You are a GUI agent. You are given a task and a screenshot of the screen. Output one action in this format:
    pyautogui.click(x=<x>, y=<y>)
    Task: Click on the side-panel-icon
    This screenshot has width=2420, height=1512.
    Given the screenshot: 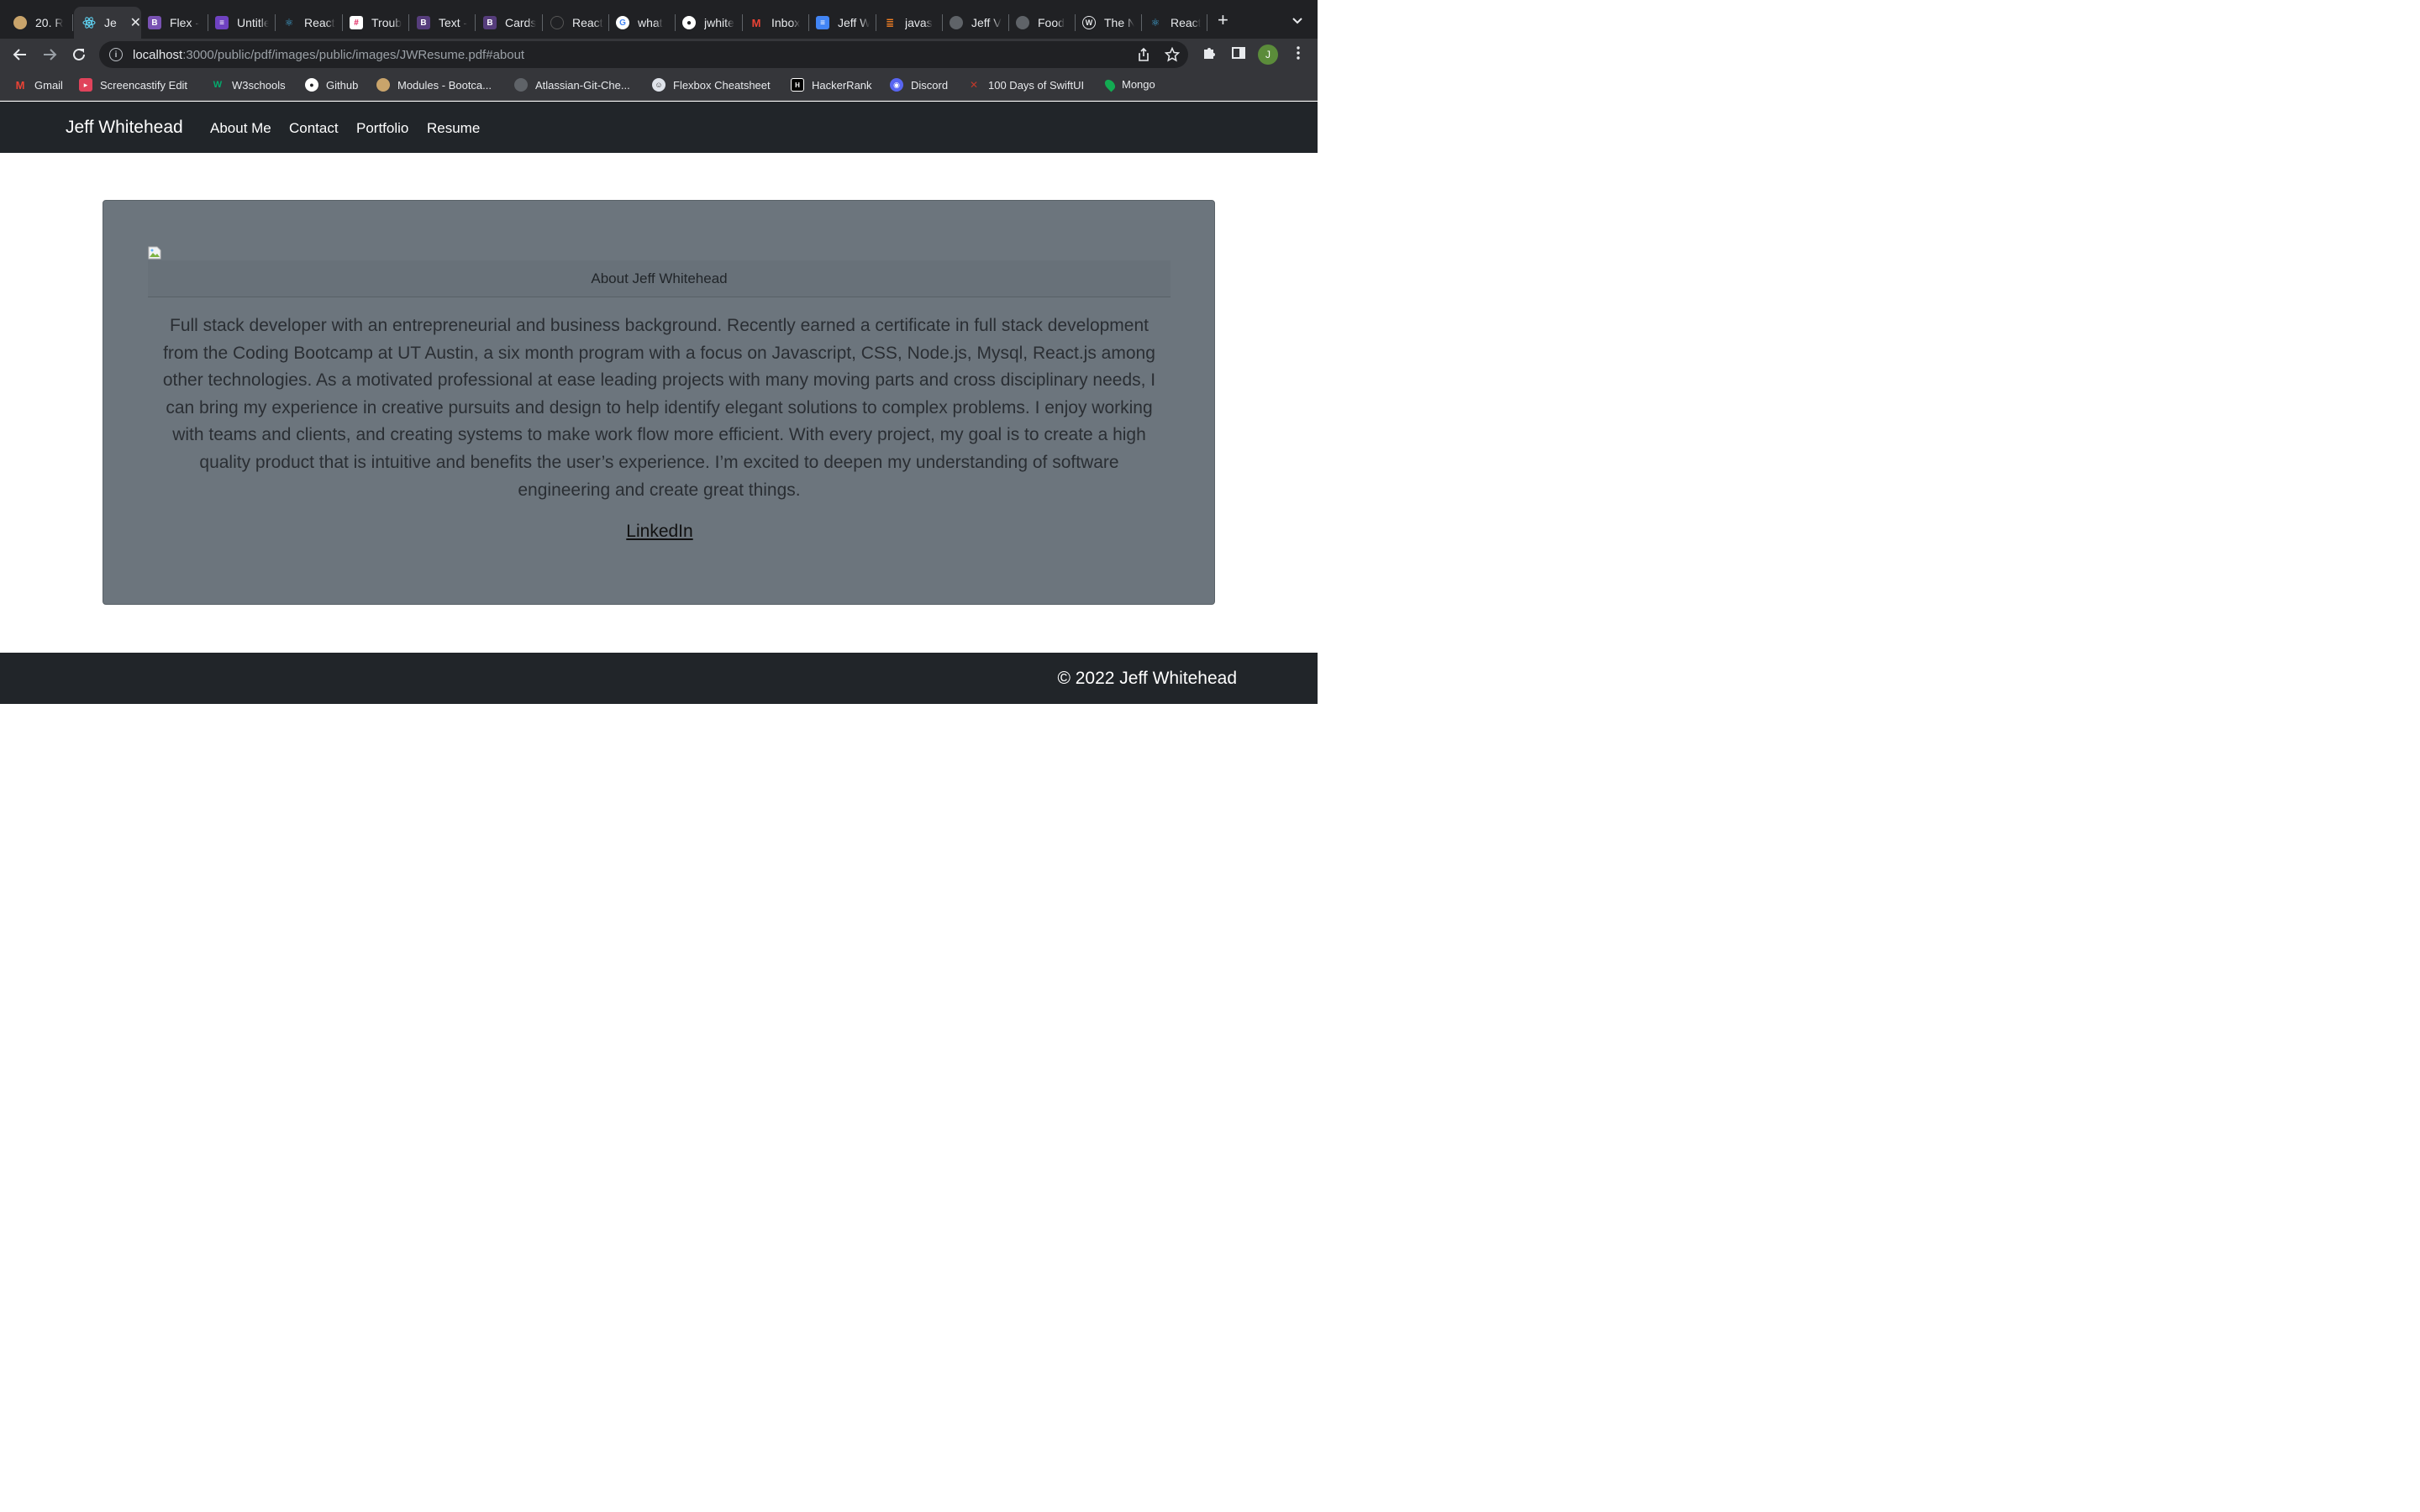 What is the action you would take?
    pyautogui.click(x=1238, y=52)
    